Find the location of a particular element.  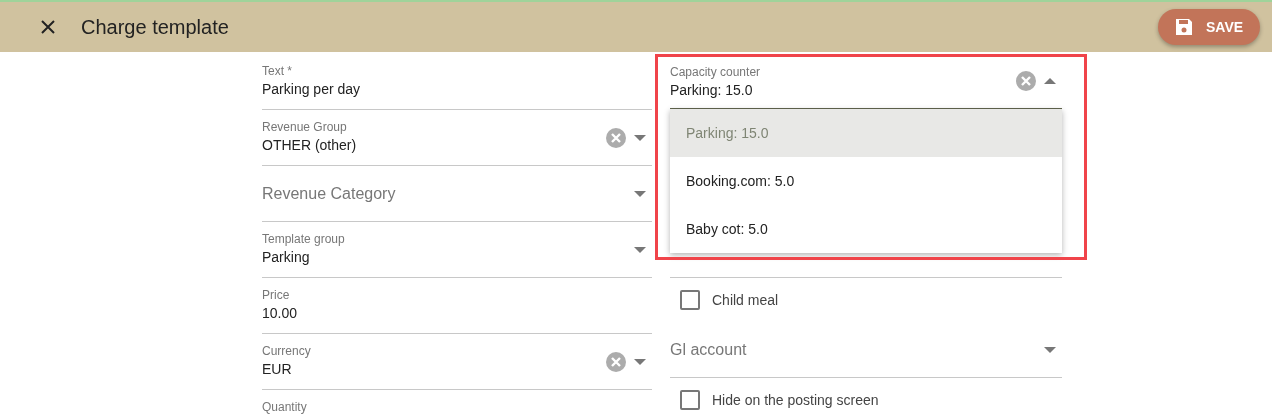

field-label: Quantity is located at coordinates (285, 407).